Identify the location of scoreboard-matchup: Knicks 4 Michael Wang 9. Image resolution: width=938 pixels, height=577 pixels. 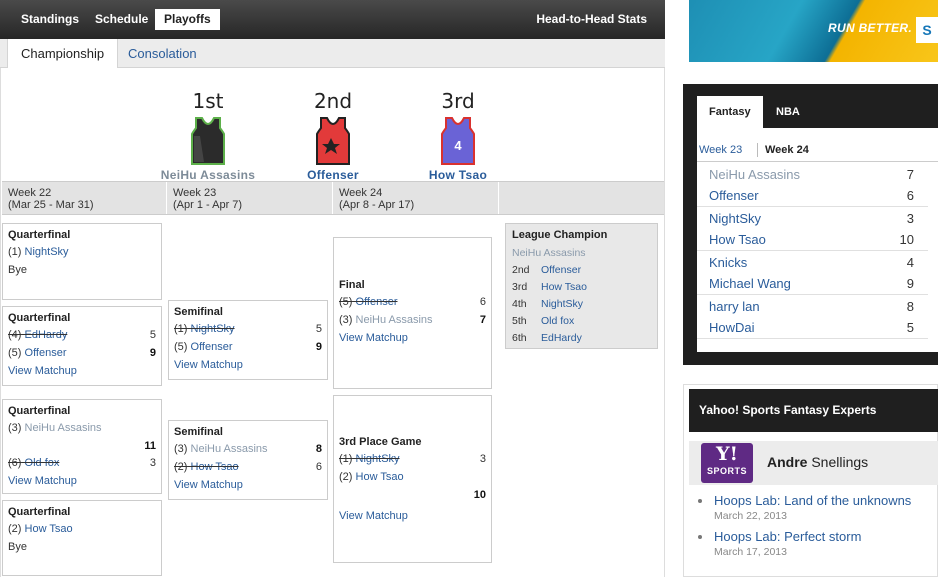
(812, 273).